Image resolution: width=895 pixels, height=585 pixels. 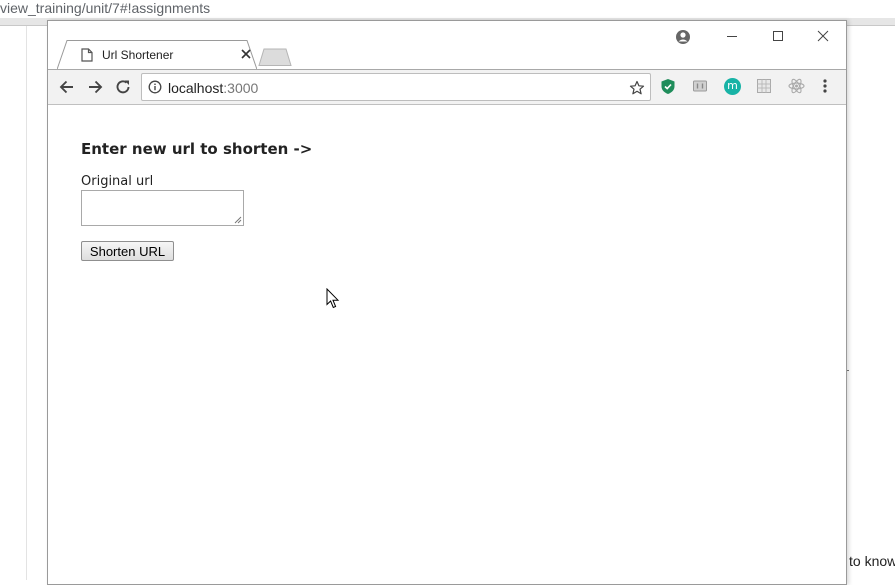 I want to click on address-bar: localhost:3000, so click(x=396, y=87).